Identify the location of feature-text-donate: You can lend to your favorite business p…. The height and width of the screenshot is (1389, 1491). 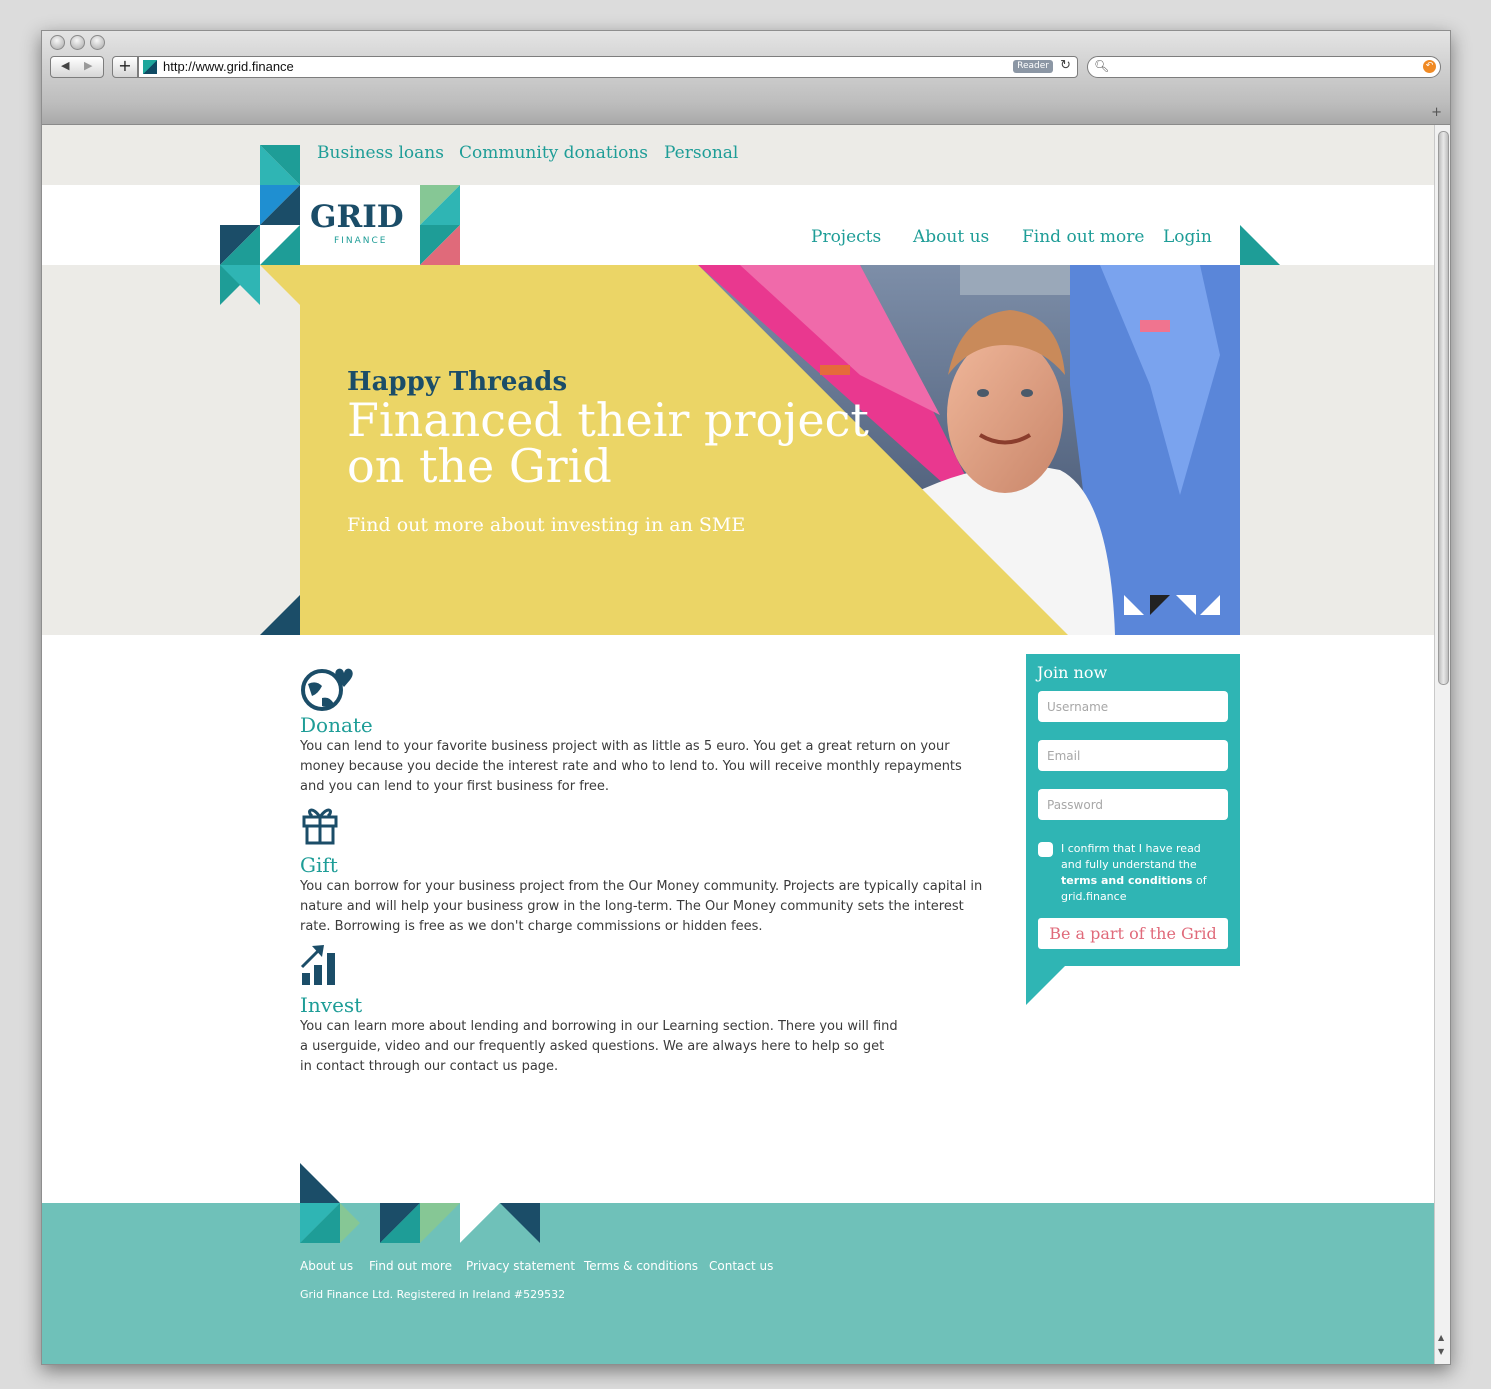
(631, 766).